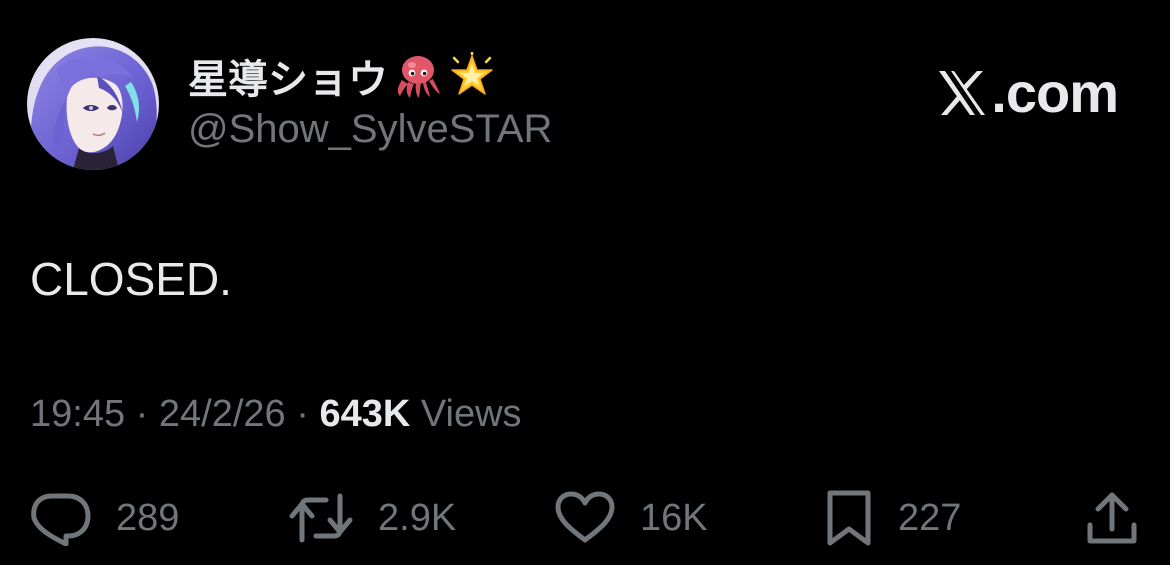 The height and width of the screenshot is (565, 1170). I want to click on author-name-row: 星導ショウ, so click(342, 76).